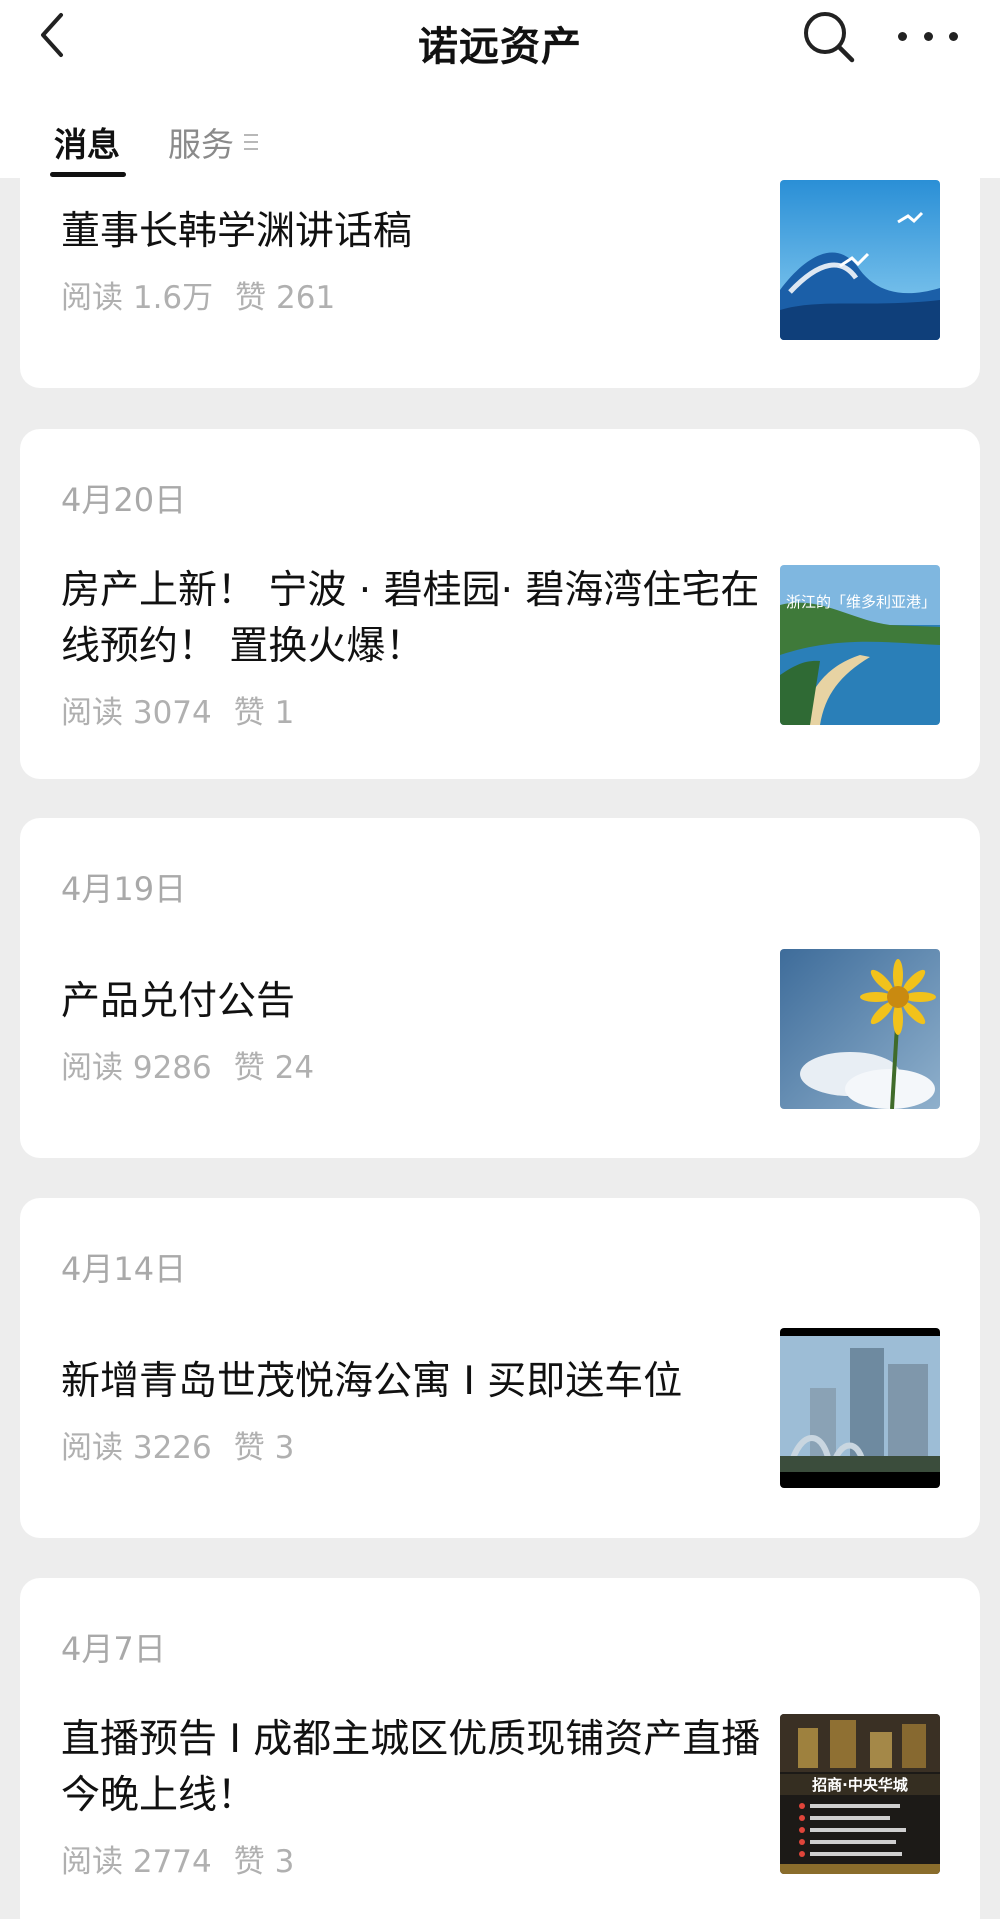 The width and height of the screenshot is (1000, 1919). What do you see at coordinates (860, 645) in the screenshot?
I see `article-thumbnail: 浙江的「维多利亚港」` at bounding box center [860, 645].